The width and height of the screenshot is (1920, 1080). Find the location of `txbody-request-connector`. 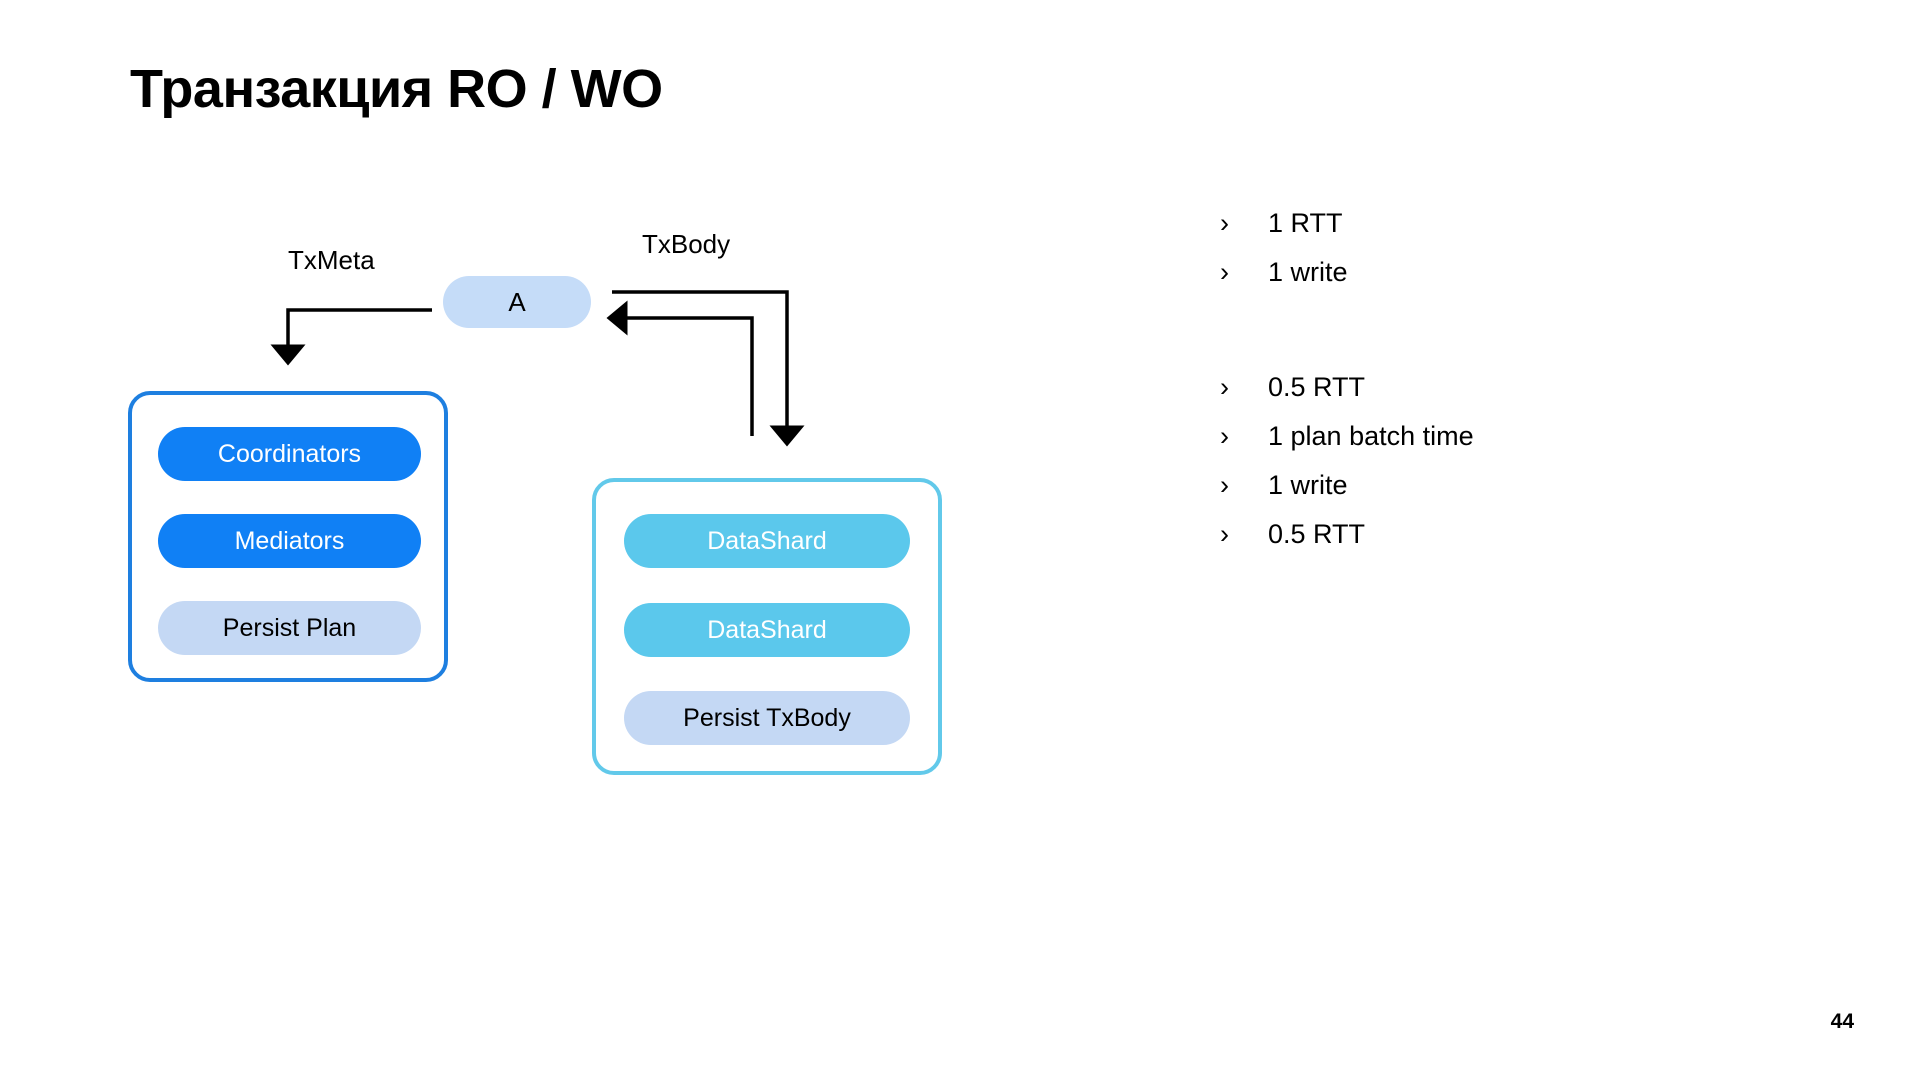

txbody-request-connector is located at coordinates (708, 368).